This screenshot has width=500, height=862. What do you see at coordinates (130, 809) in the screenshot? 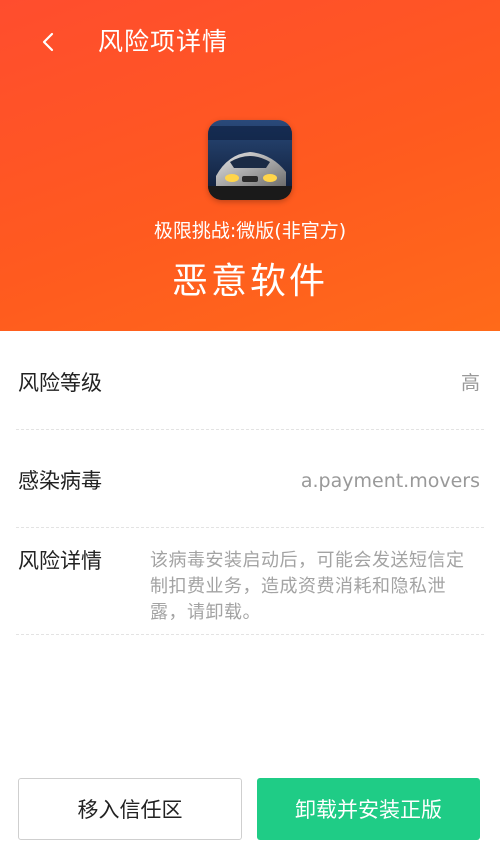
I see `move-to-trust-button: 移入信任区` at bounding box center [130, 809].